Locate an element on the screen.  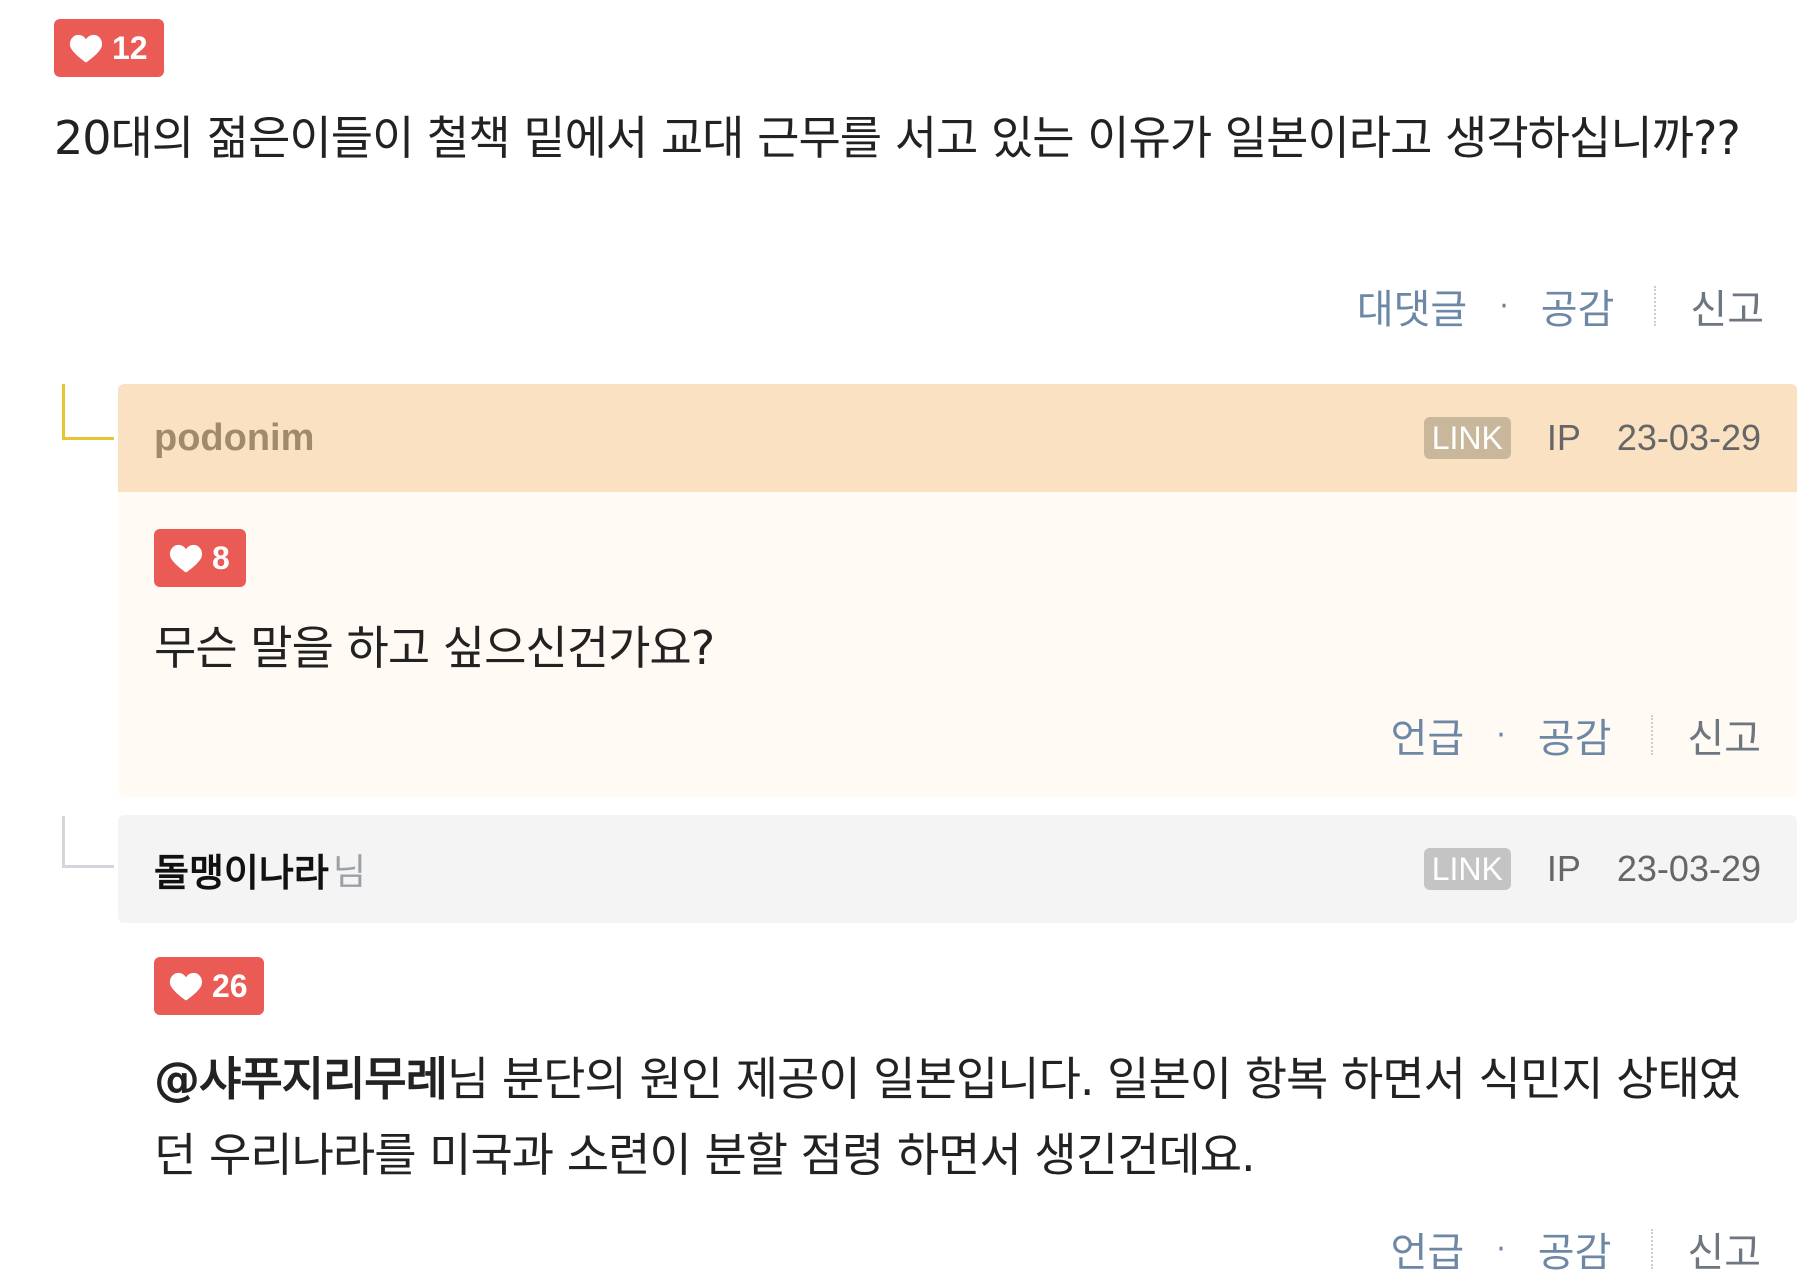
author-name: podonim is located at coordinates (234, 438).